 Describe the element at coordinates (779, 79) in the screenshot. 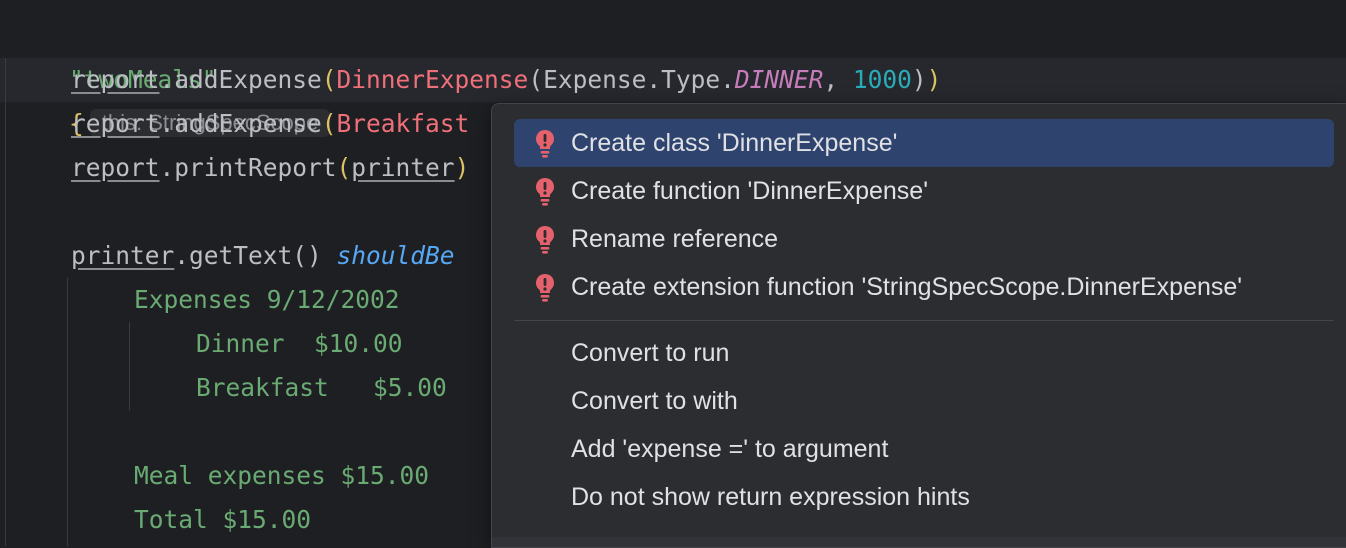

I see `enum-value: DINNER` at that location.